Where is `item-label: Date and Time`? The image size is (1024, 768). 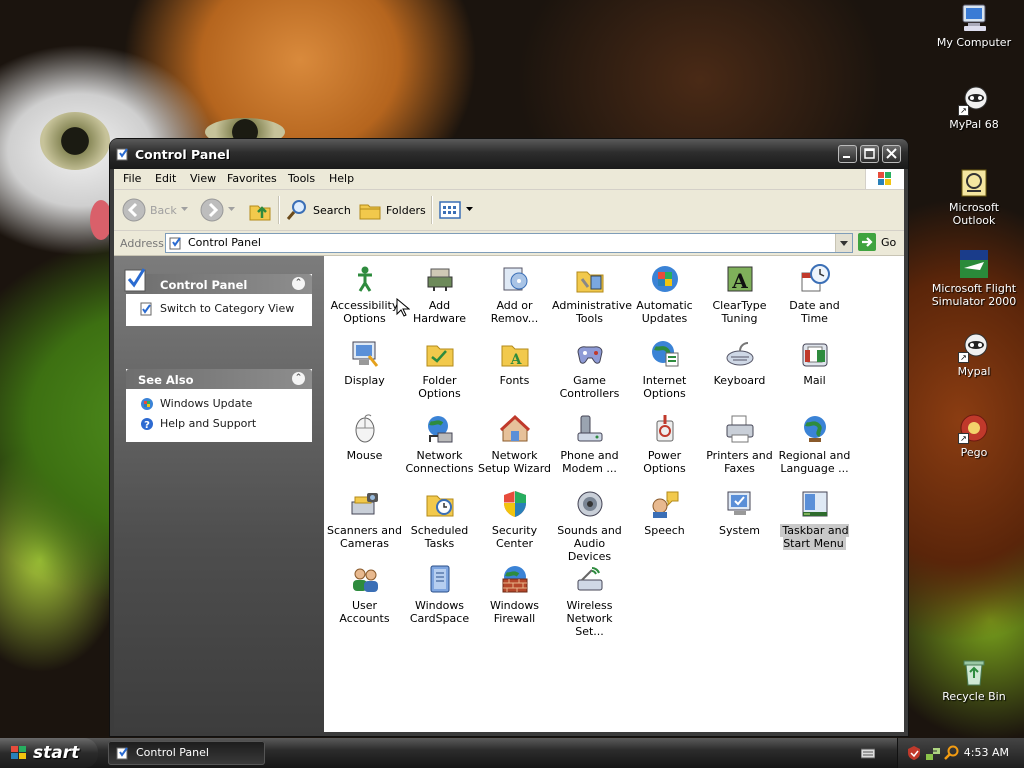
item-label: Date and Time is located at coordinates (814, 312).